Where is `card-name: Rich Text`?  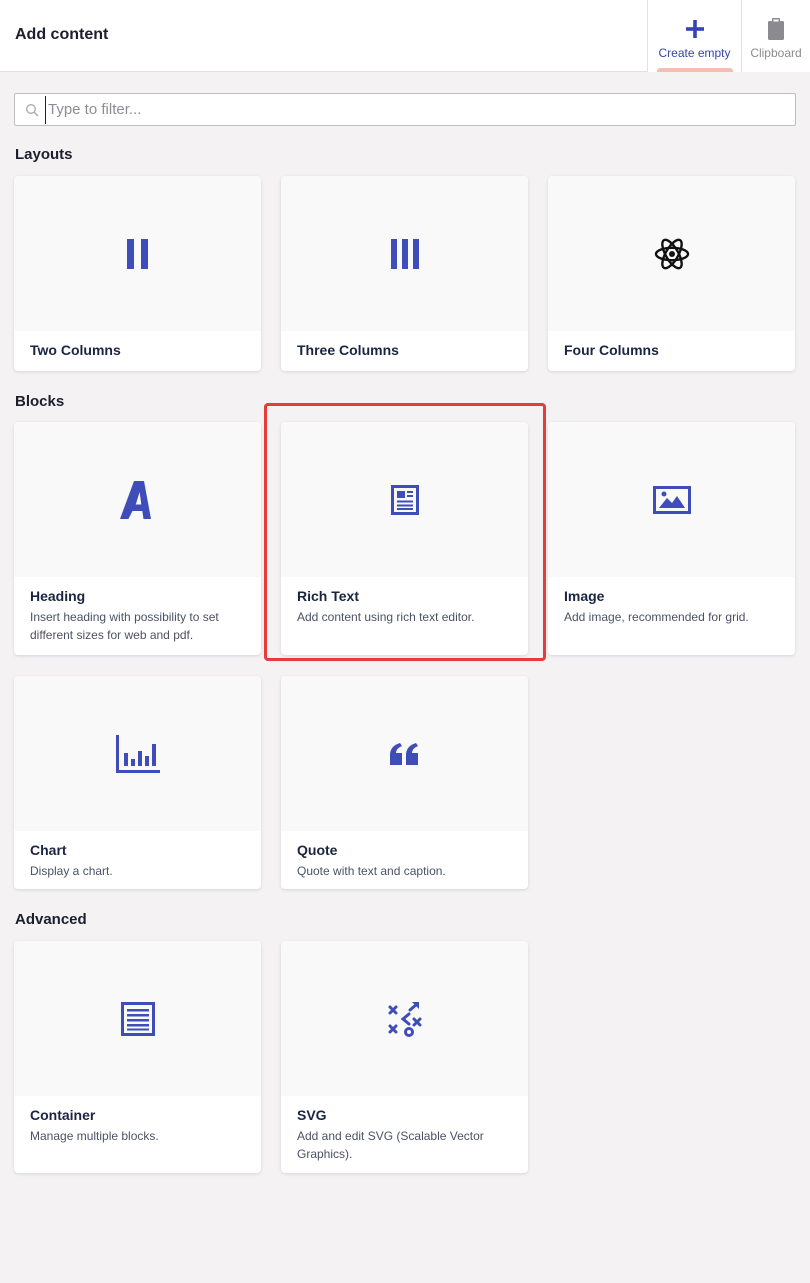 card-name: Rich Text is located at coordinates (328, 596).